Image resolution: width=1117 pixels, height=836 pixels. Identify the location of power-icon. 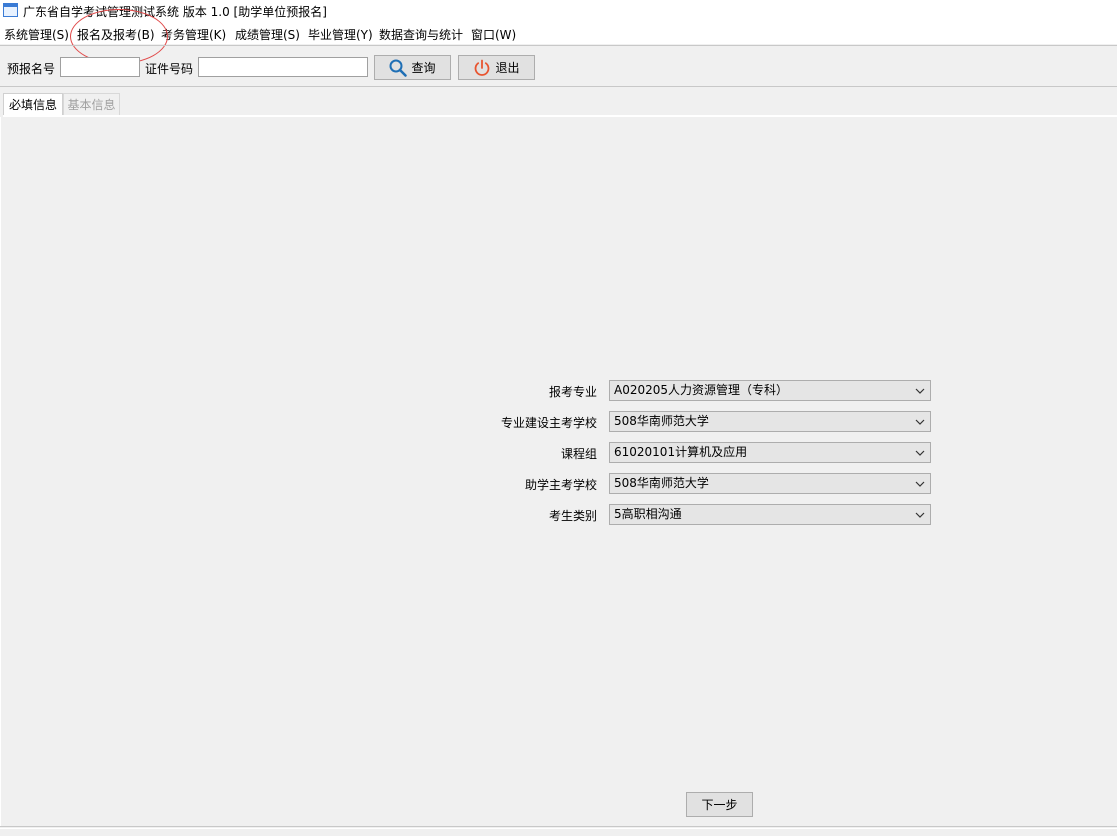
(482, 67).